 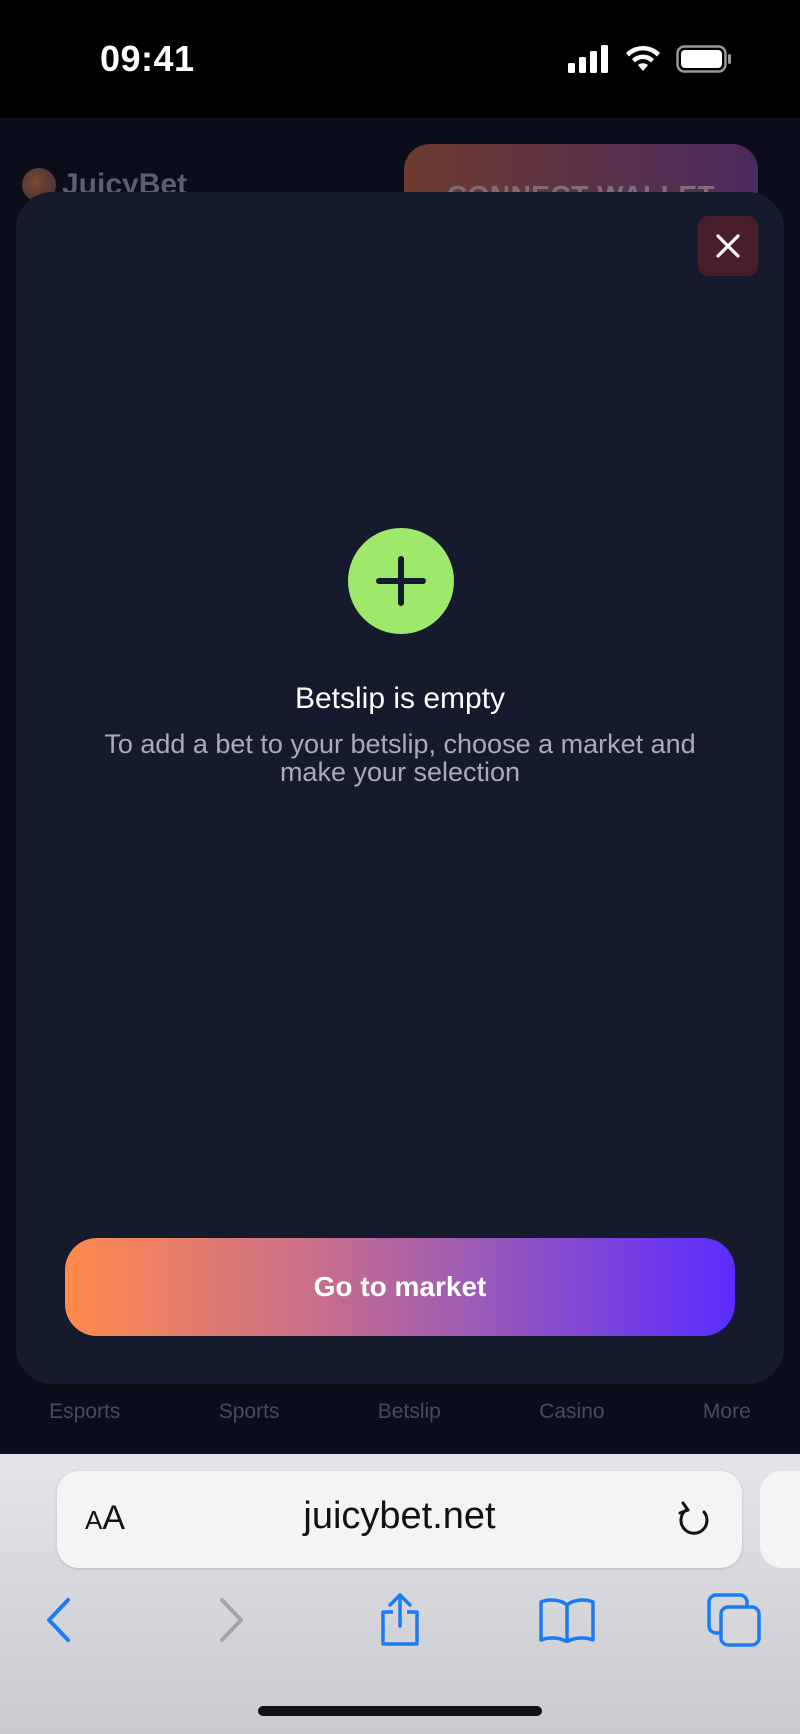 I want to click on battery-icon, so click(x=703, y=59).